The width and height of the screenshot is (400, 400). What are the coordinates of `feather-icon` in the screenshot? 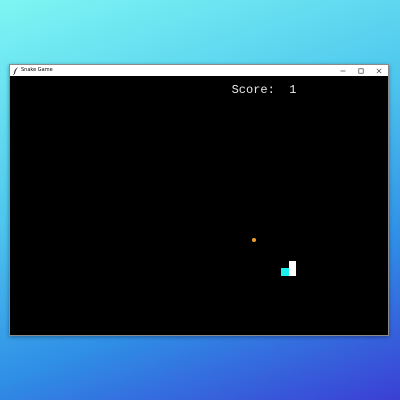 It's located at (16, 70).